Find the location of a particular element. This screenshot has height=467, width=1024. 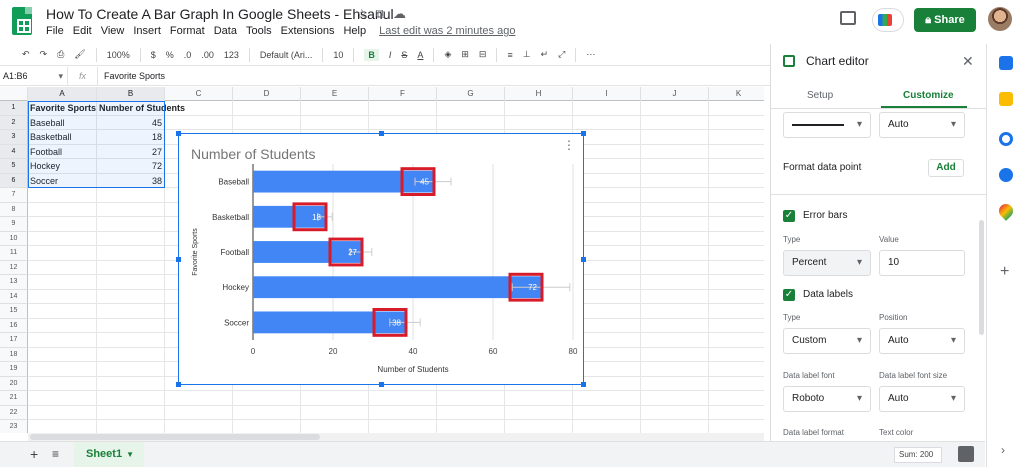

row-header: 3 is located at coordinates (14, 137).